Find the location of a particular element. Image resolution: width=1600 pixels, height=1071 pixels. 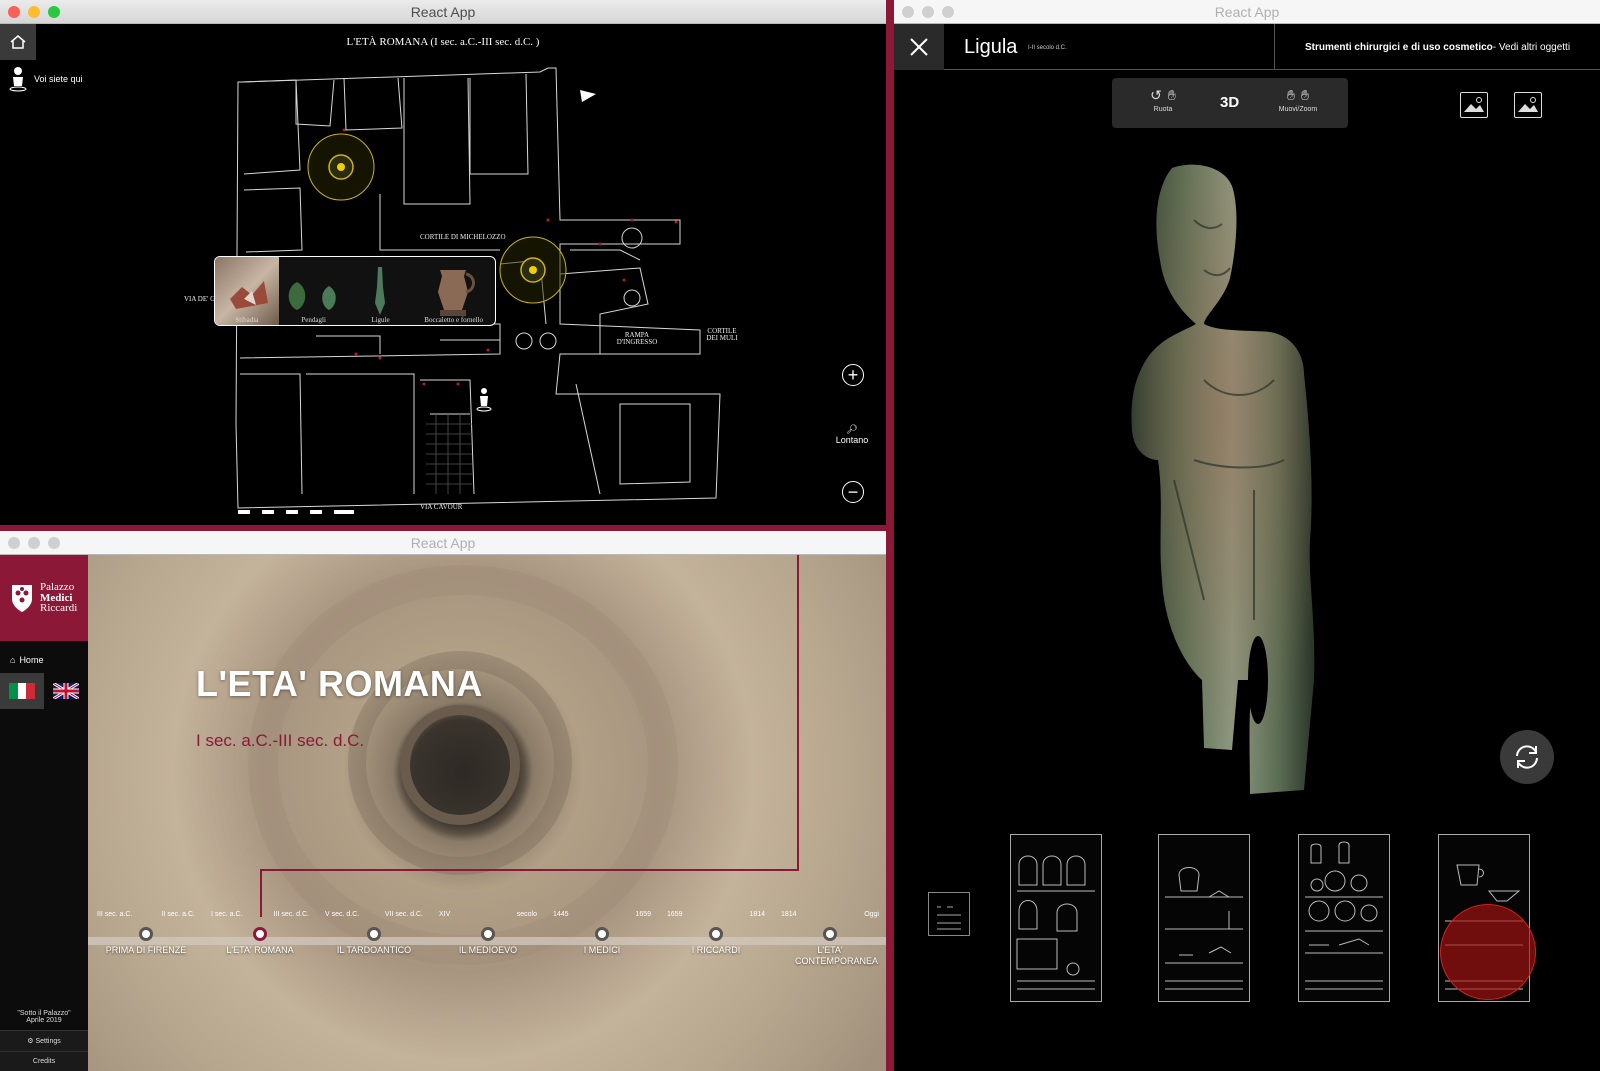

rotate-icon: ↺ is located at coordinates (1156, 94).